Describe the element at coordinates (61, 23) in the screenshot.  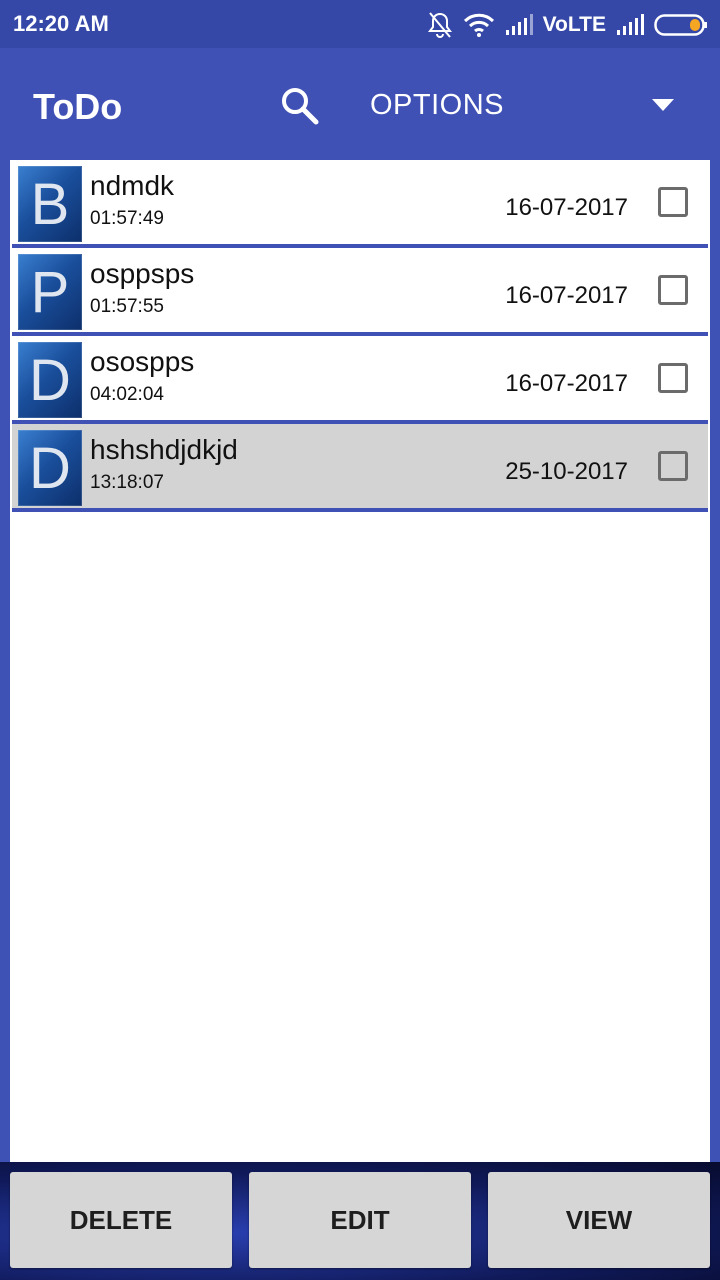
I see `status-time: 12:20 AM` at that location.